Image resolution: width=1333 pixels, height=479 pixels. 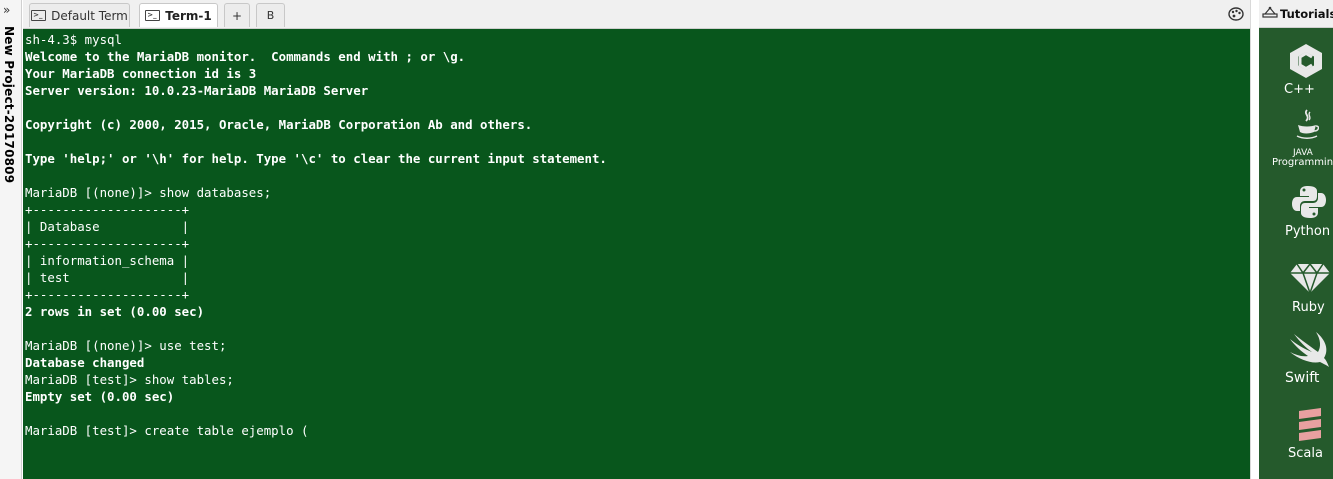 I want to click on tutorial-label: C++, so click(x=1299, y=89).